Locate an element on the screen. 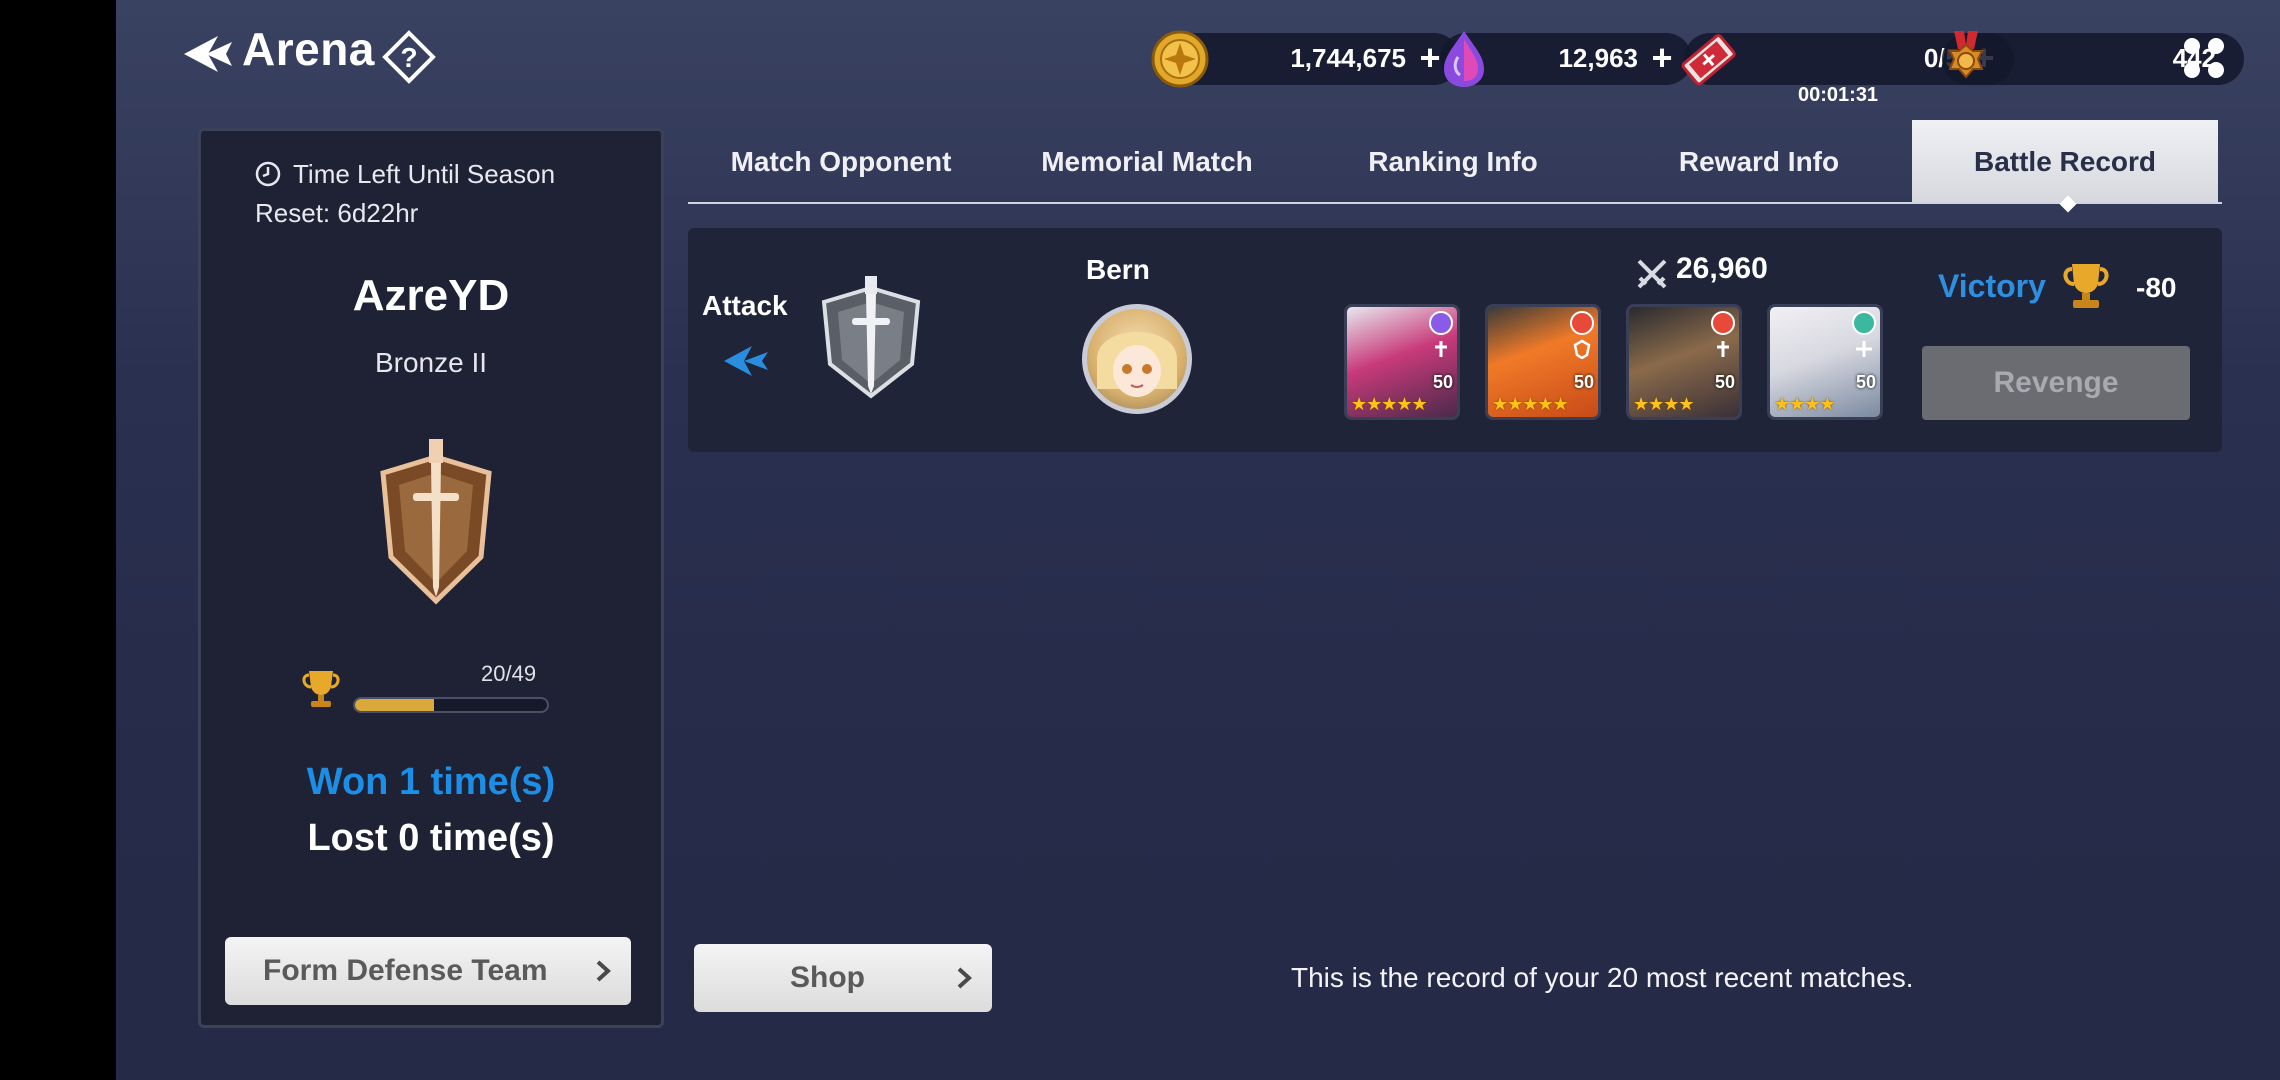 This screenshot has height=1080, width=2280. player-name: AzreYD is located at coordinates (431, 295).